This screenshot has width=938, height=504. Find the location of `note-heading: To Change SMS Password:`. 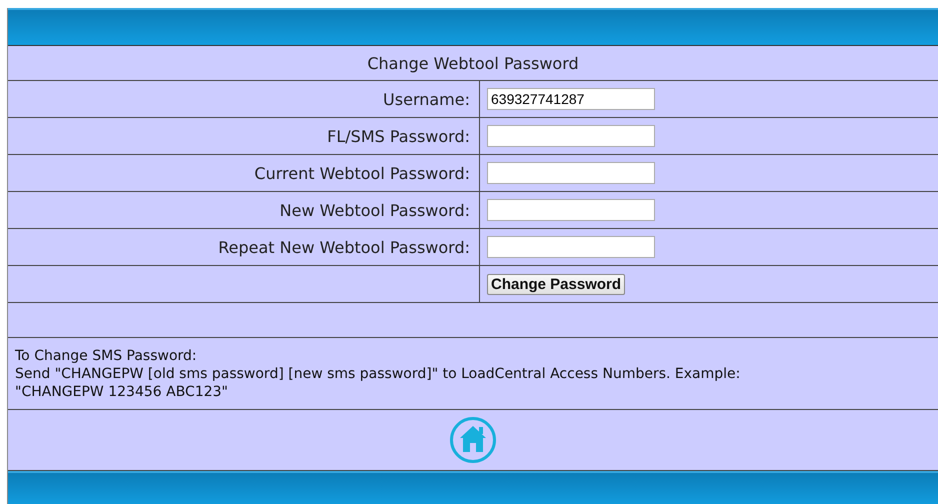

note-heading: To Change SMS Password: is located at coordinates (106, 356).